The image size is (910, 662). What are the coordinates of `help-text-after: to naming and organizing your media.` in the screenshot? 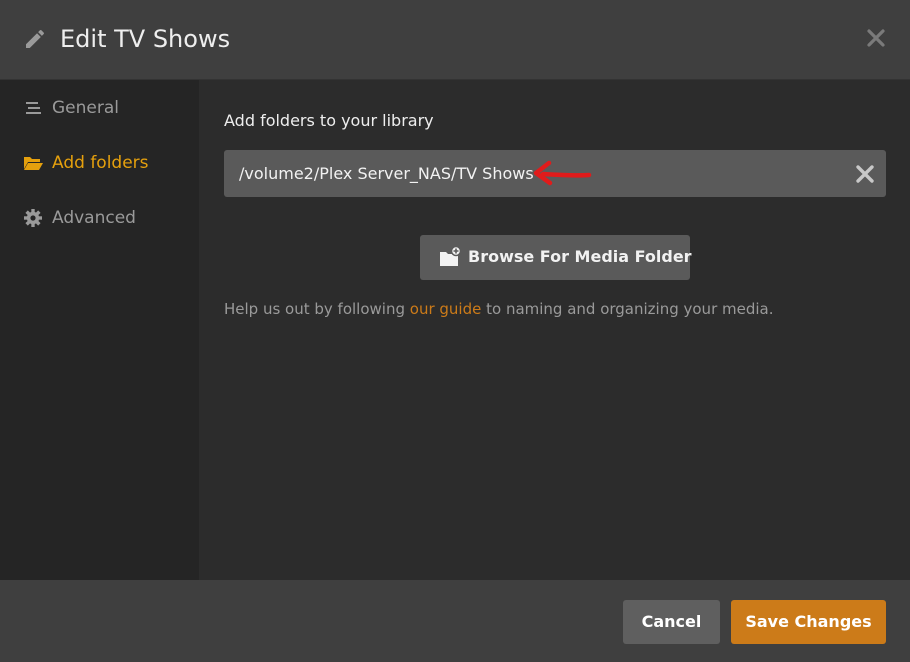 It's located at (627, 309).